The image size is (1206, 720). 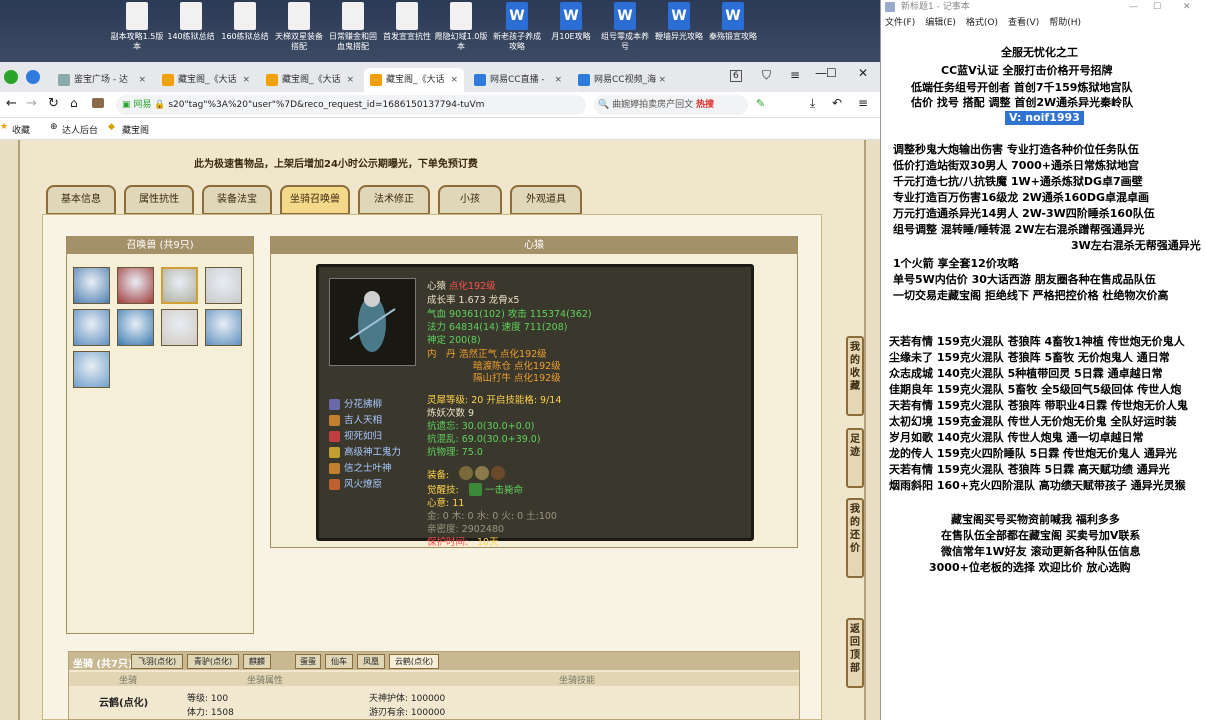 What do you see at coordinates (503, 354) in the screenshot?
I see `neidan-1: 浩然正气 点化192级` at bounding box center [503, 354].